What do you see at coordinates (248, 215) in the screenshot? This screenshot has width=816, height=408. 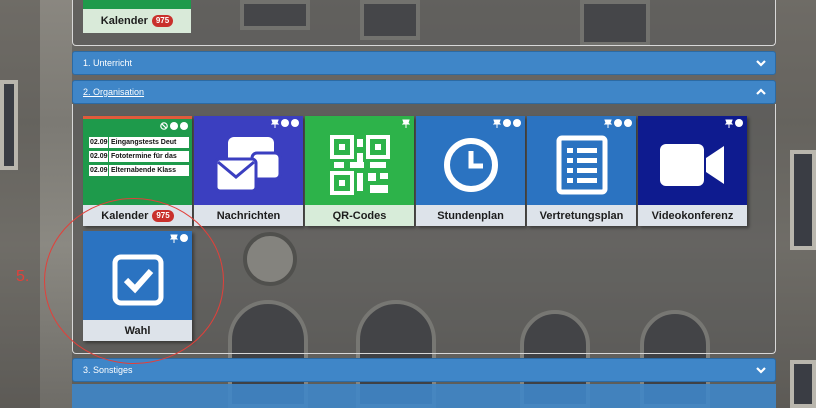 I see `tile-label: Nachrichten` at bounding box center [248, 215].